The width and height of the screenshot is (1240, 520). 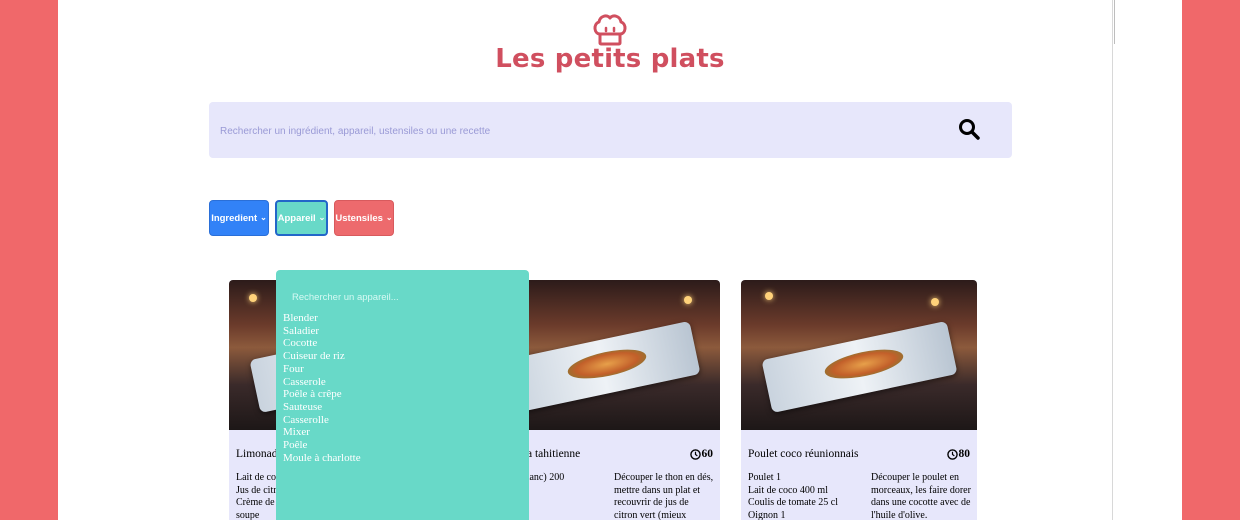 What do you see at coordinates (964, 454) in the screenshot?
I see `recipe-time-value: 80` at bounding box center [964, 454].